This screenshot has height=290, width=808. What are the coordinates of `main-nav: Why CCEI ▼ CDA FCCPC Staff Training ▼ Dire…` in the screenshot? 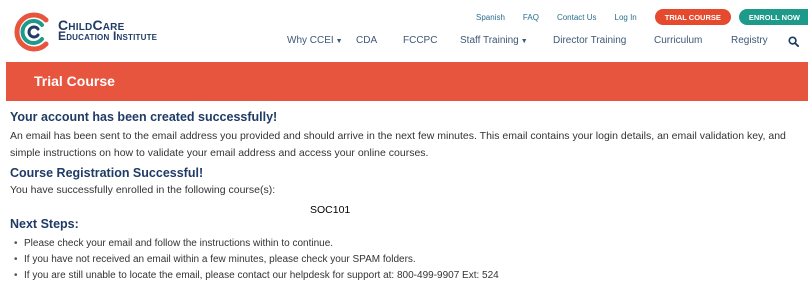 It's located at (404, 43).